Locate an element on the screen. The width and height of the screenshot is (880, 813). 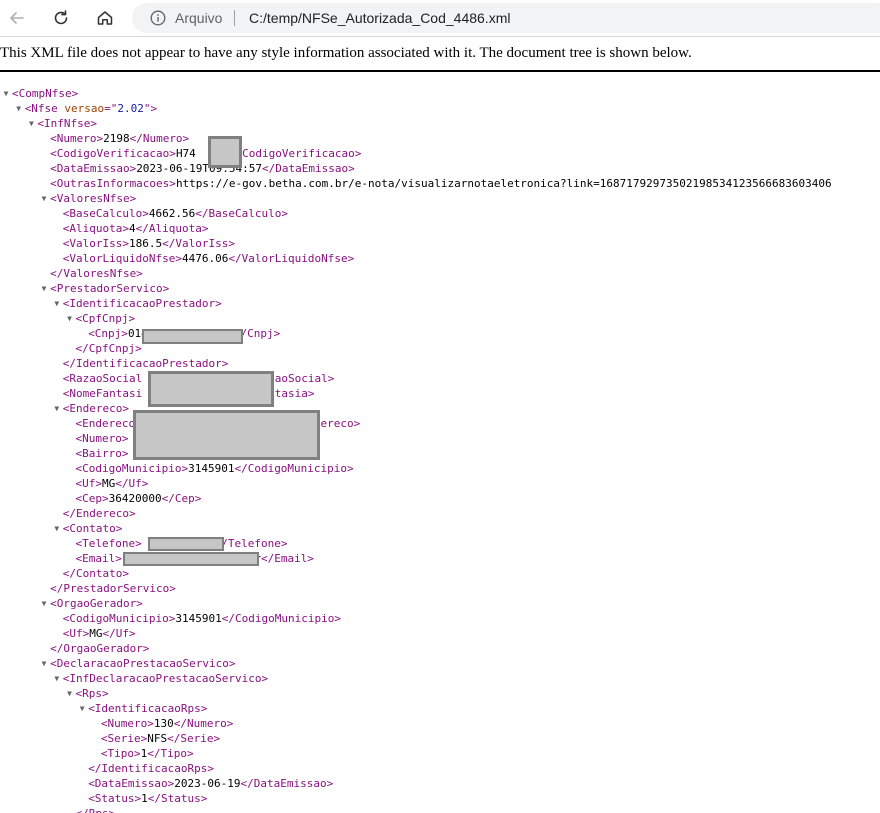
xml-line: </Endereco> is located at coordinates (99, 513).